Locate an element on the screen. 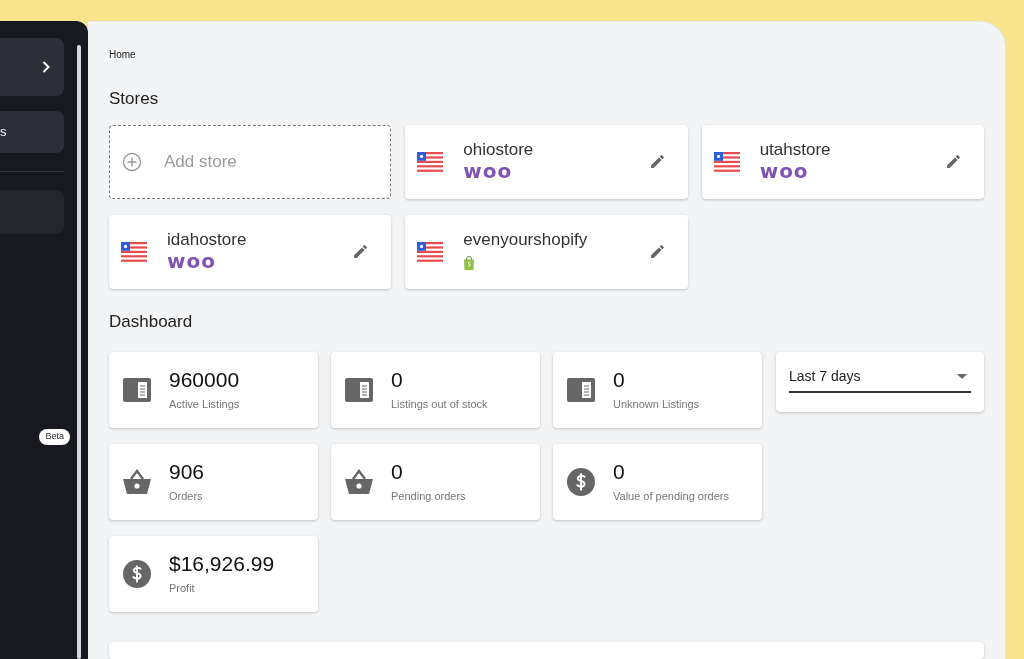 This screenshot has height=659, width=1024. stat-label: Pending orders is located at coordinates (428, 497).